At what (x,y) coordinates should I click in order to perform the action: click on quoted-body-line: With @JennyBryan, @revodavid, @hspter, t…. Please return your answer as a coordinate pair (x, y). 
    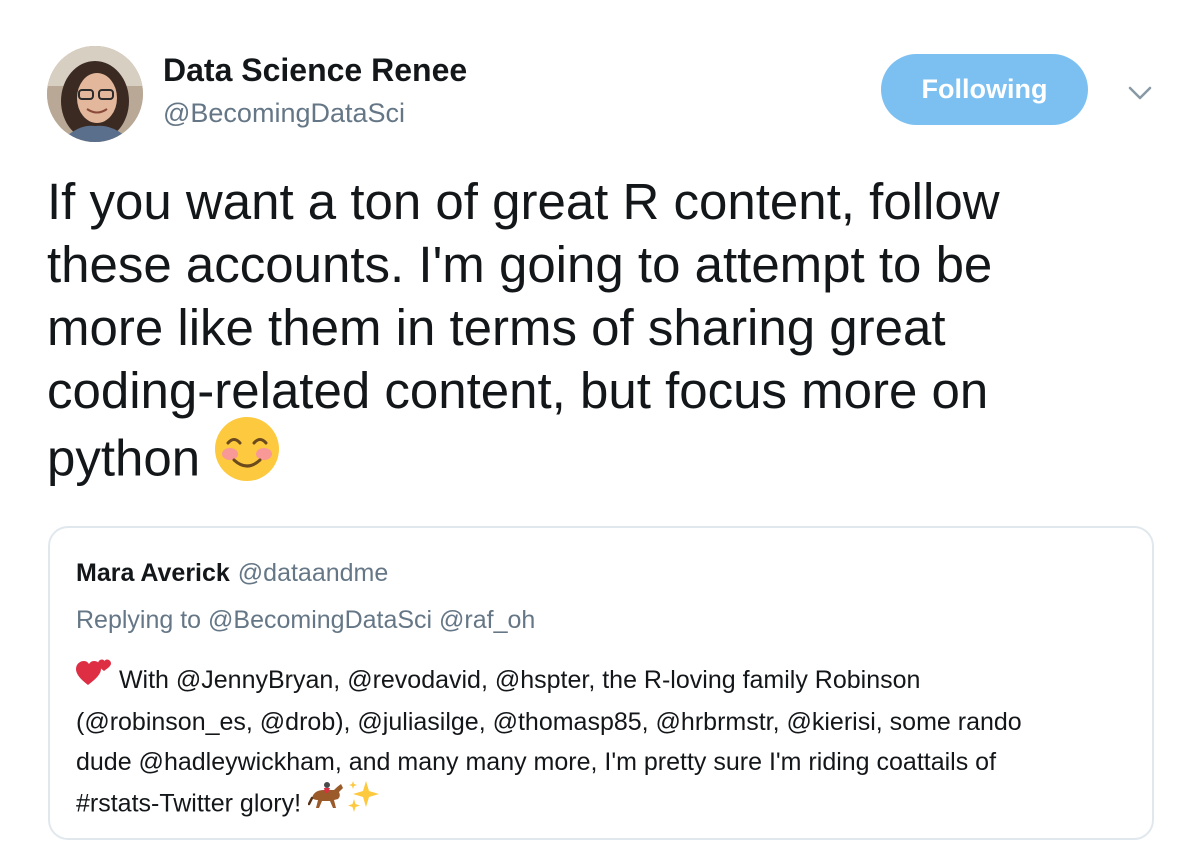
    Looking at the image, I should click on (606, 679).